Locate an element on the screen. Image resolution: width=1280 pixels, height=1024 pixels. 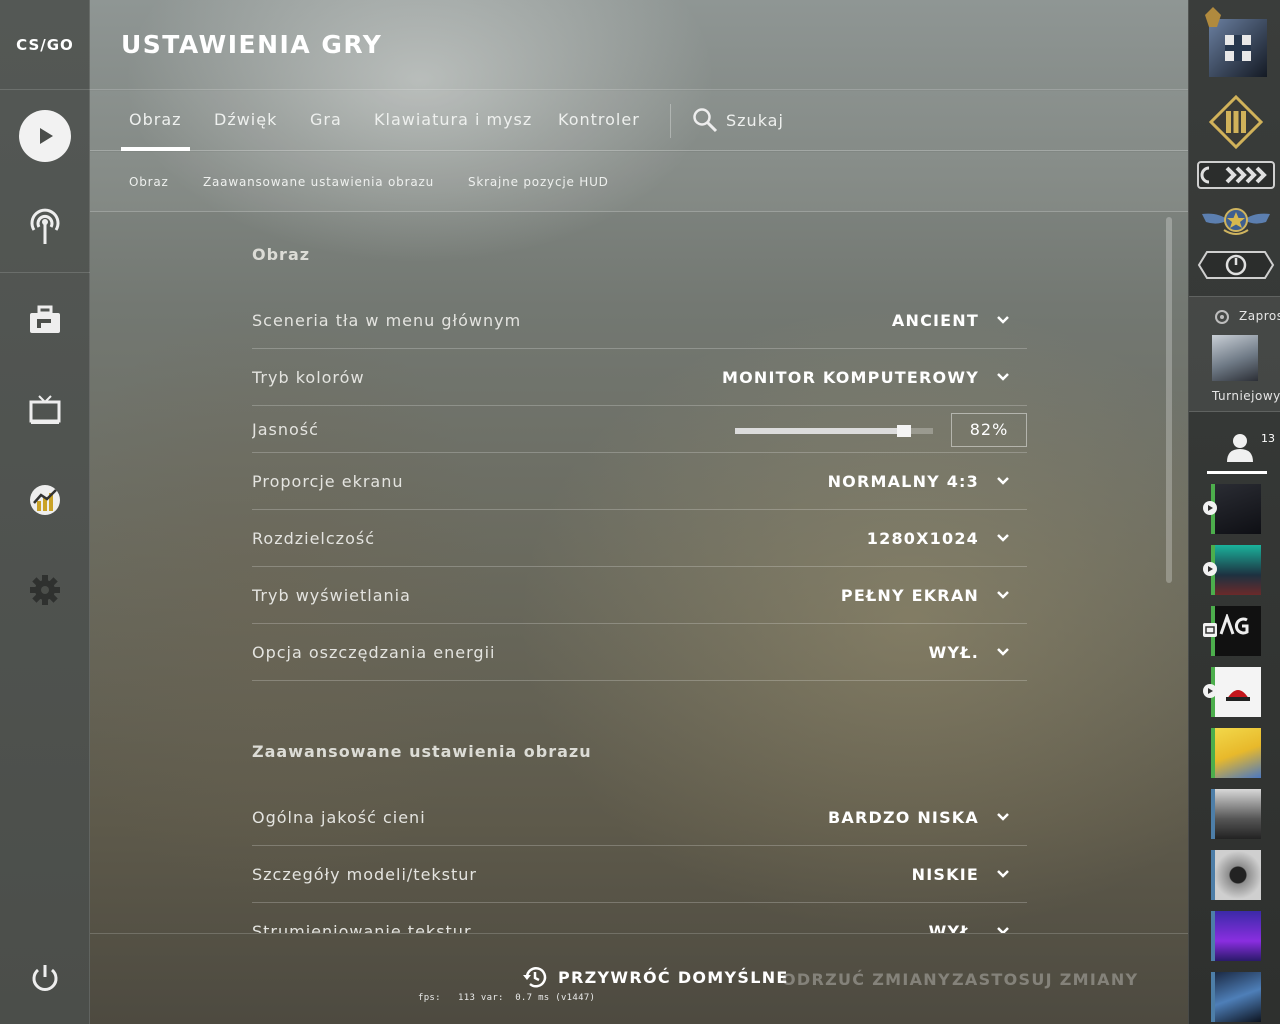
player-avatar-image is located at coordinates (1236, 42).